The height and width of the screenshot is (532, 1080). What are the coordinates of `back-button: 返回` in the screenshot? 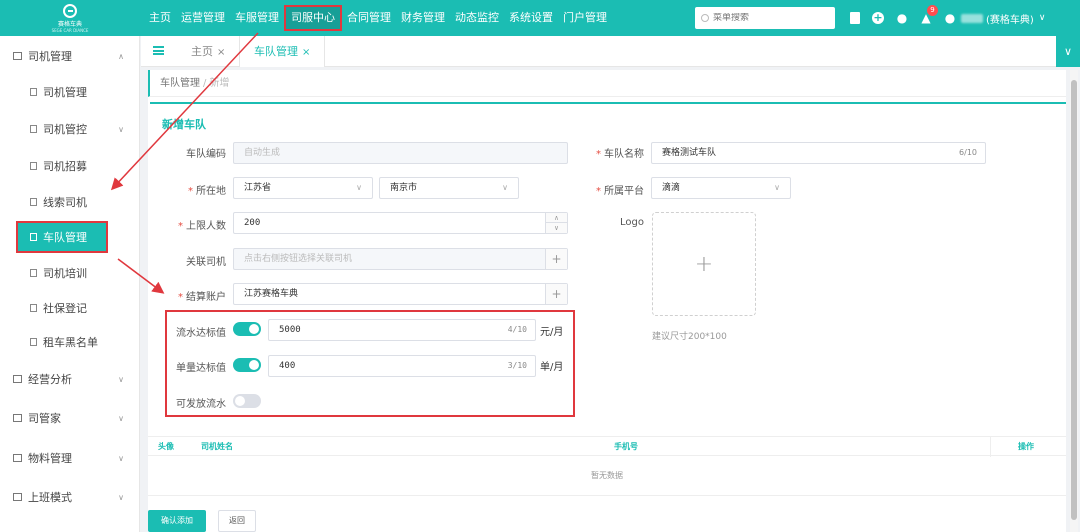 It's located at (237, 521).